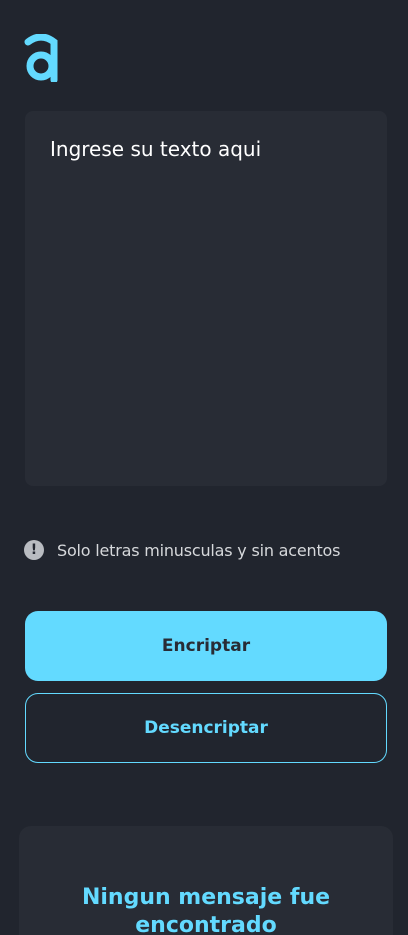 This screenshot has width=408, height=935. What do you see at coordinates (41, 58) in the screenshot?
I see `alura-logo-icon` at bounding box center [41, 58].